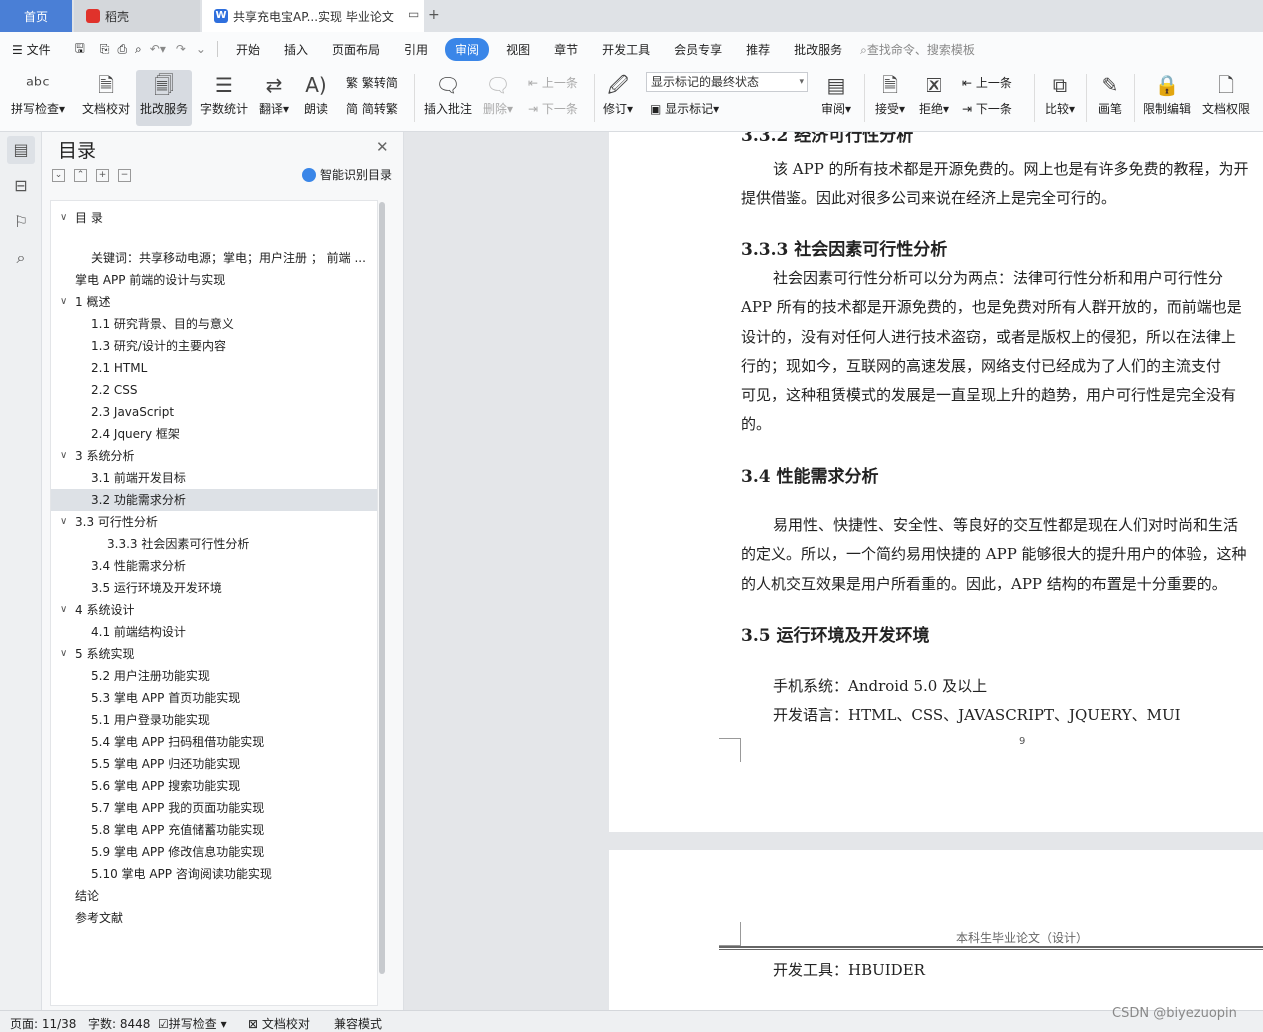 The height and width of the screenshot is (1032, 1263). I want to click on toc-item: 2.3 JavaScript, so click(214, 412).